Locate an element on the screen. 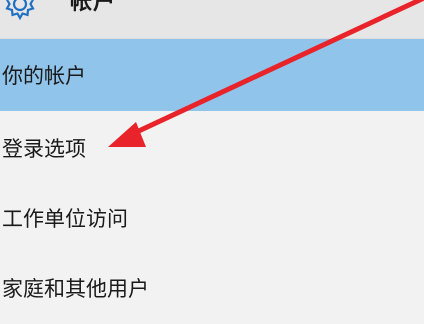 This screenshot has width=424, height=324. sidebar-item-label: 登录选项 is located at coordinates (44, 149).